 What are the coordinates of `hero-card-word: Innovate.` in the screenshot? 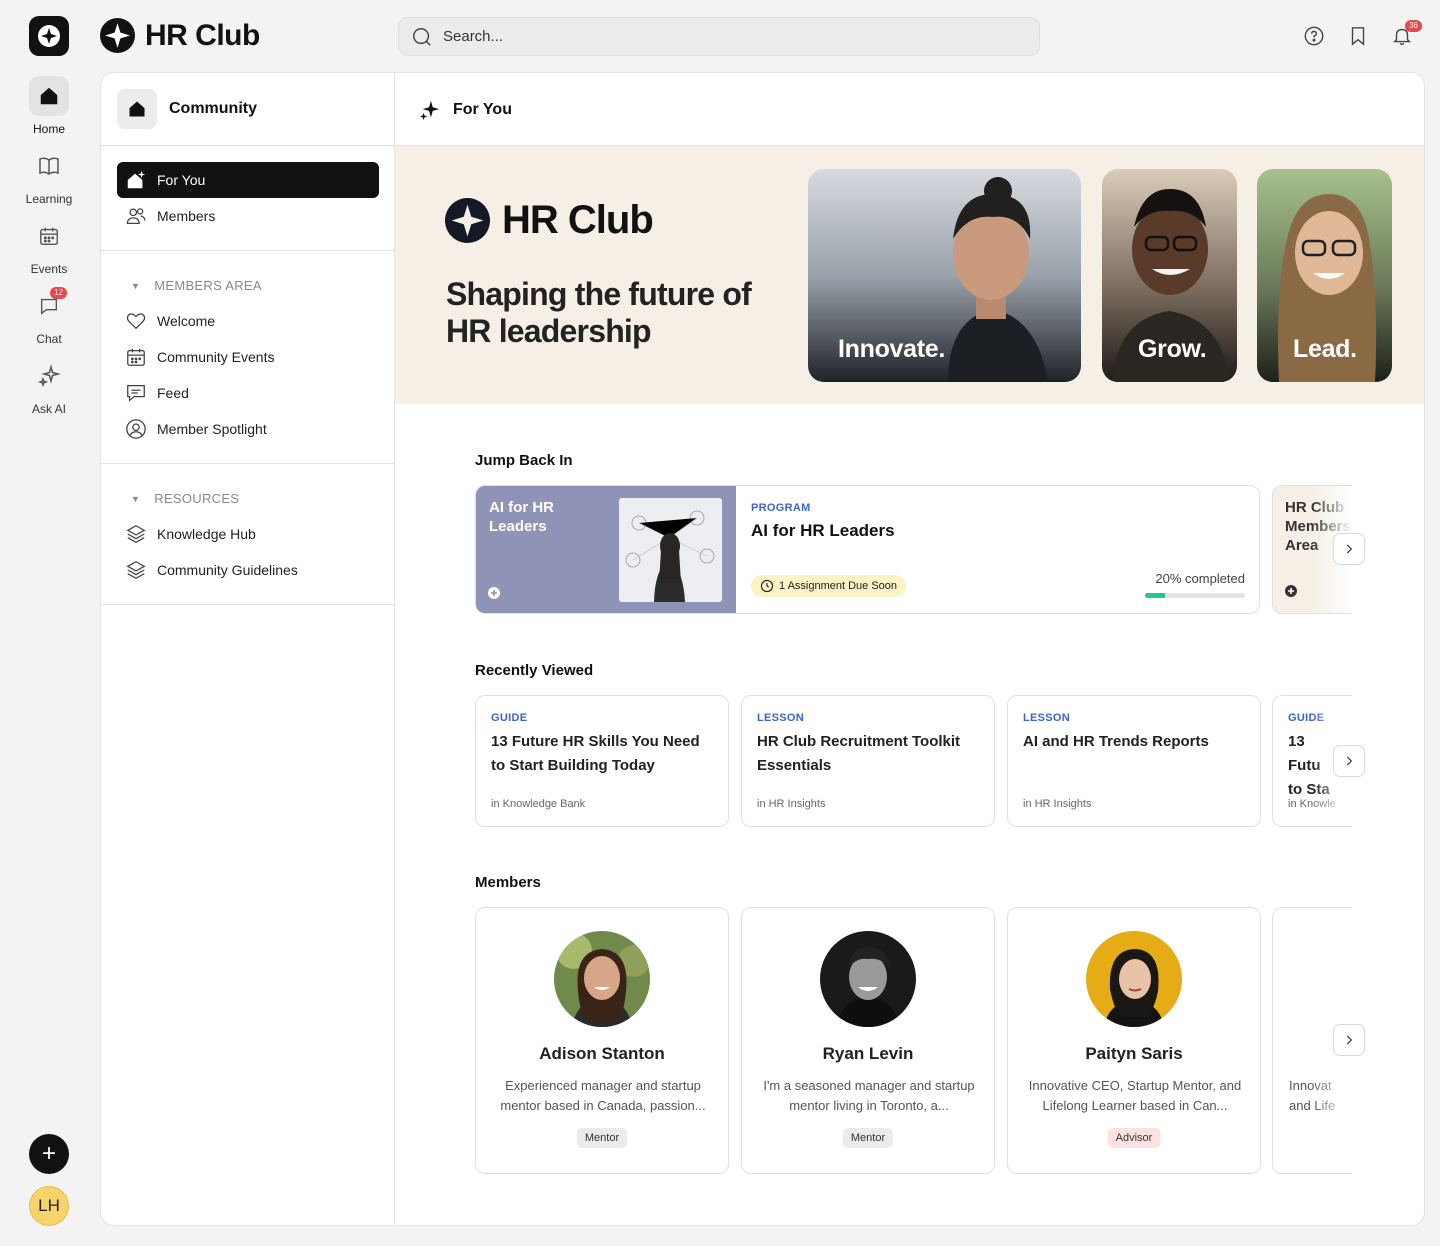 It's located at (892, 349).